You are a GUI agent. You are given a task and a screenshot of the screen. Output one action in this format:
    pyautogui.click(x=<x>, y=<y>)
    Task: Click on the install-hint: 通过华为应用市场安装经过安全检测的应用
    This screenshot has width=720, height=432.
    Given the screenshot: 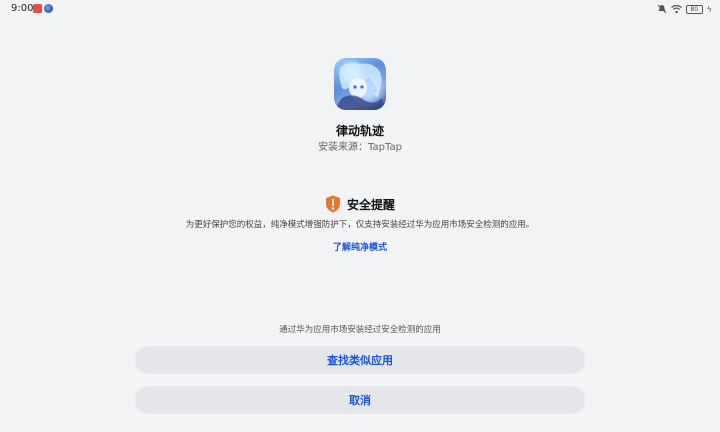 What is the action you would take?
    pyautogui.click(x=360, y=330)
    